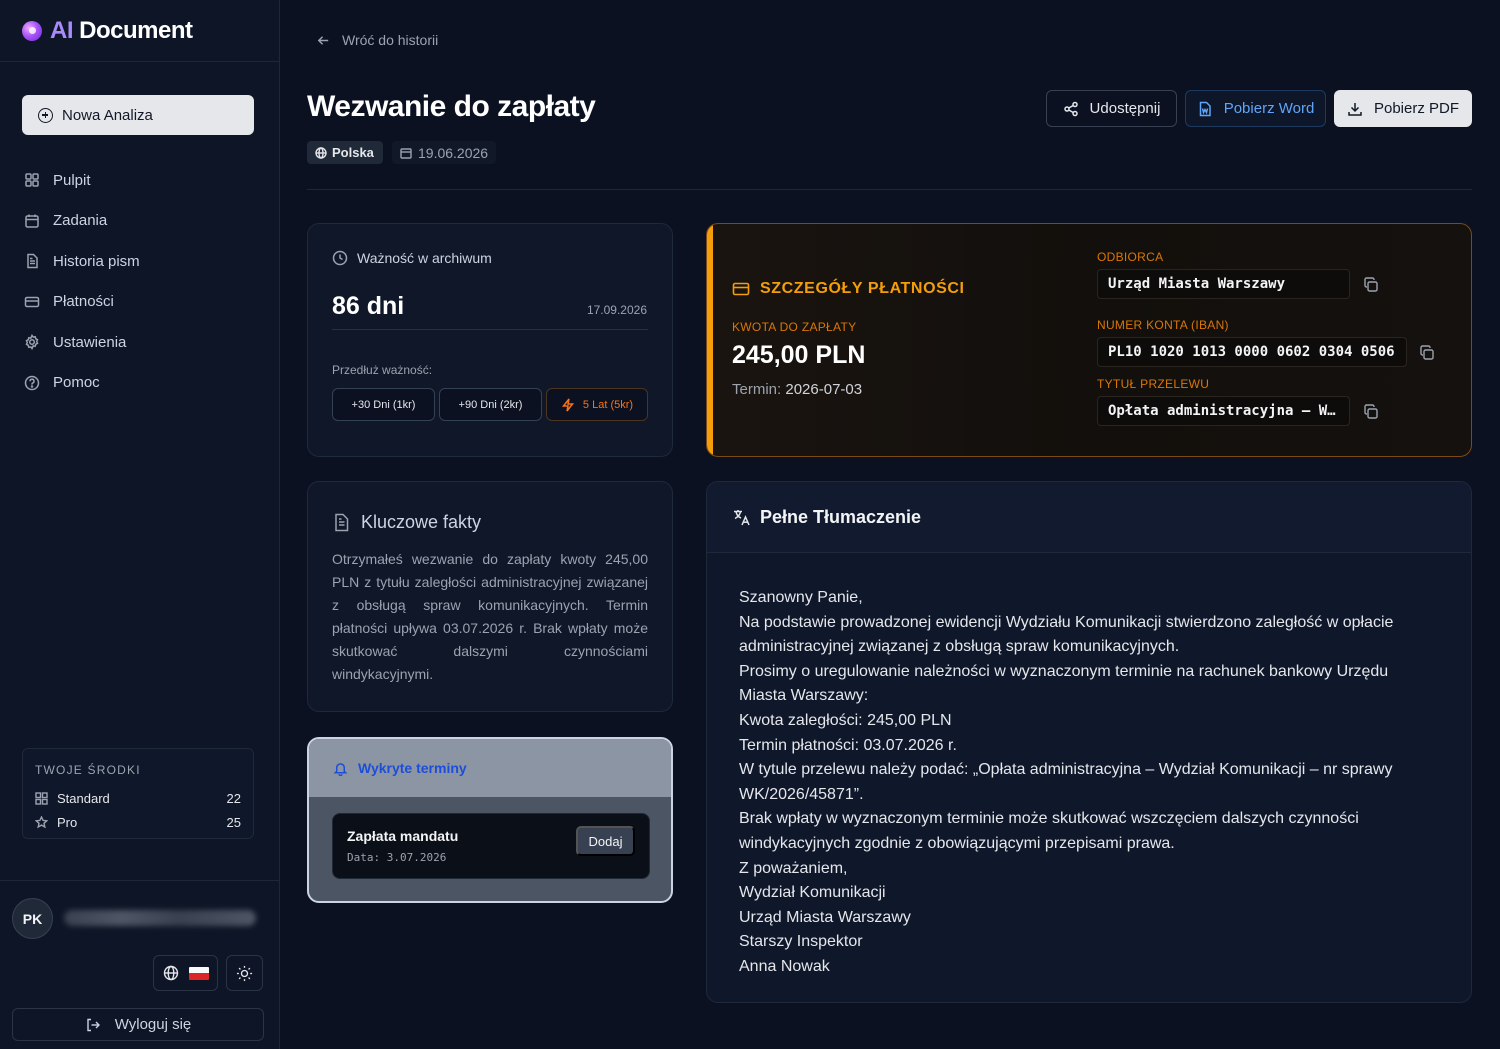 The width and height of the screenshot is (1500, 1049). I want to click on recipient-field: Urząd Miasta Warszawy, so click(1223, 284).